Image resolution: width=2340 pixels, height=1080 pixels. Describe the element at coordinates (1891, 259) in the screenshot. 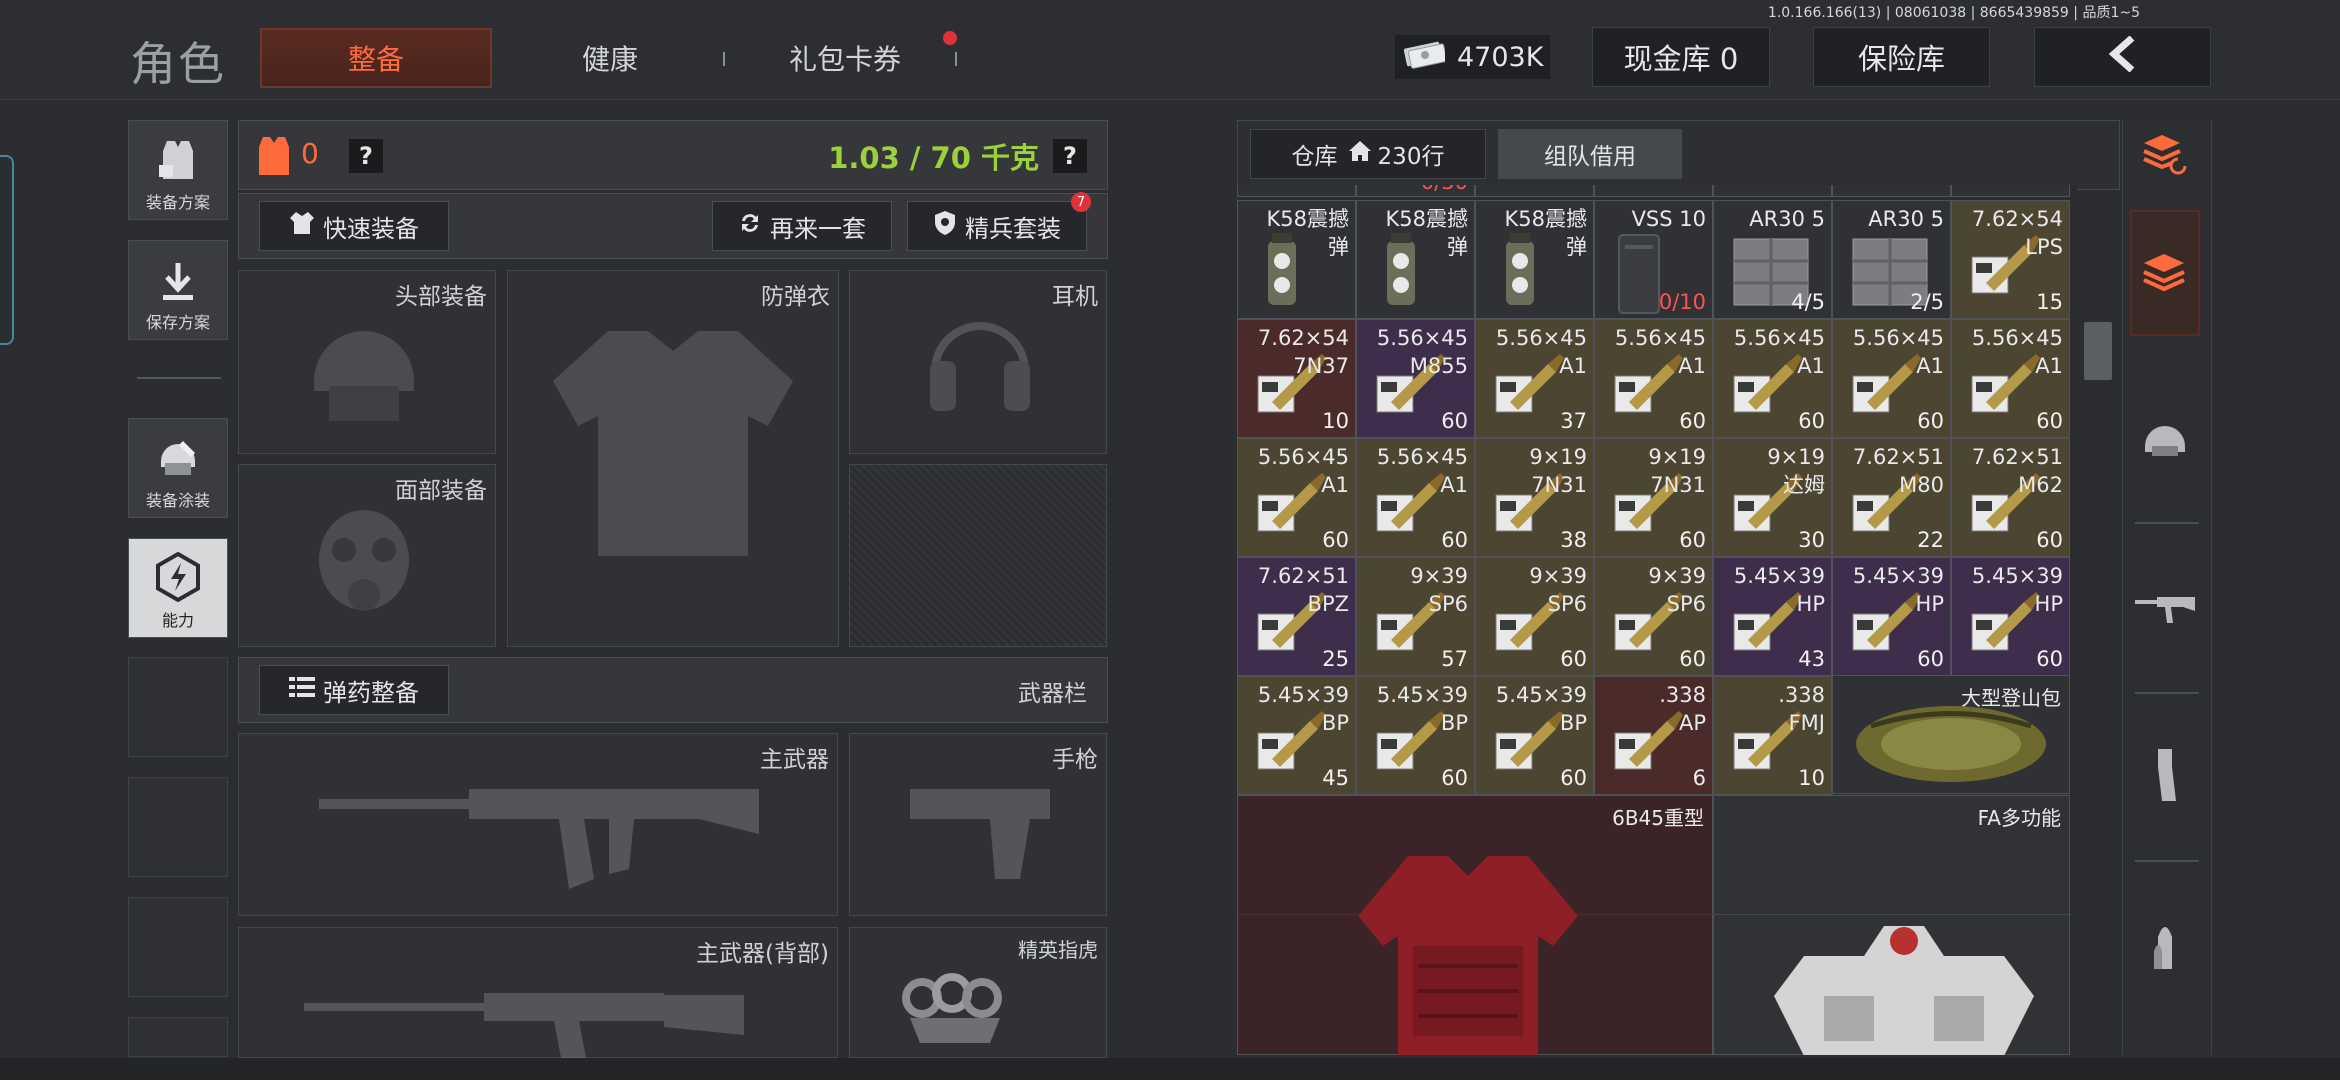

I see `inventory-cell: AR30 5 2/5` at that location.